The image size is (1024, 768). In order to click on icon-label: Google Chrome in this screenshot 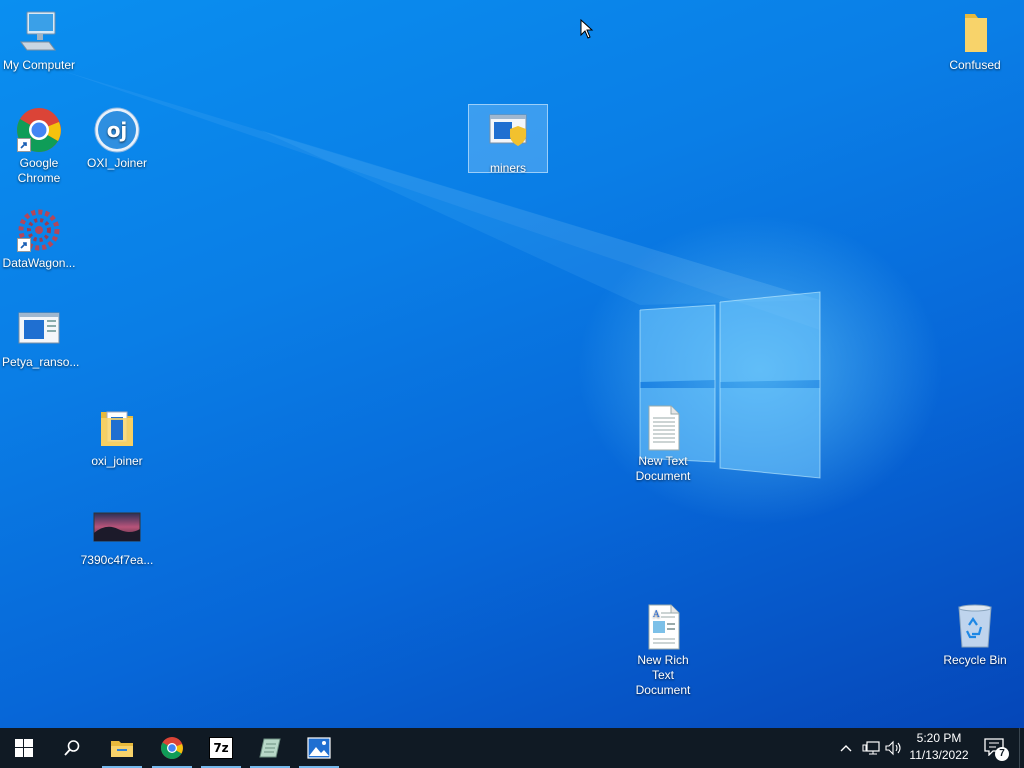, I will do `click(39, 170)`.